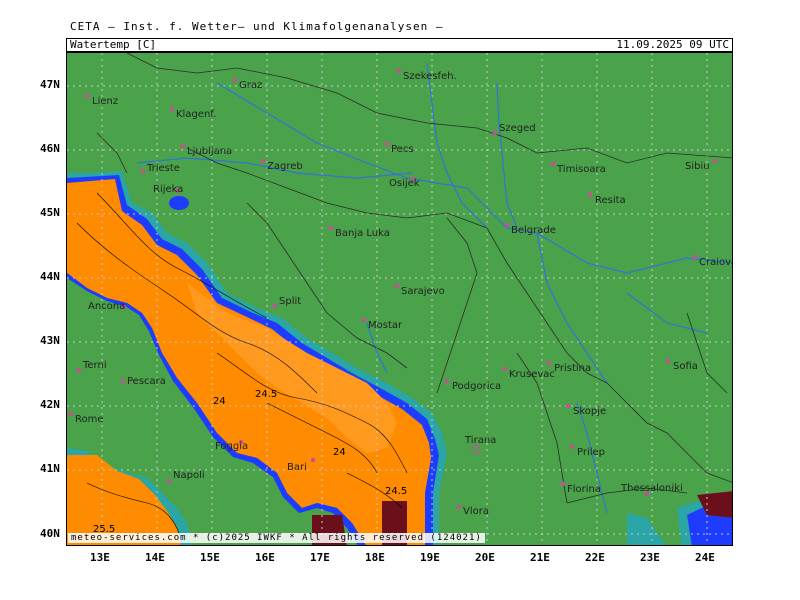 The image size is (800, 600). Describe the element at coordinates (155, 557) in the screenshot. I see `lon-label: 14E` at that location.